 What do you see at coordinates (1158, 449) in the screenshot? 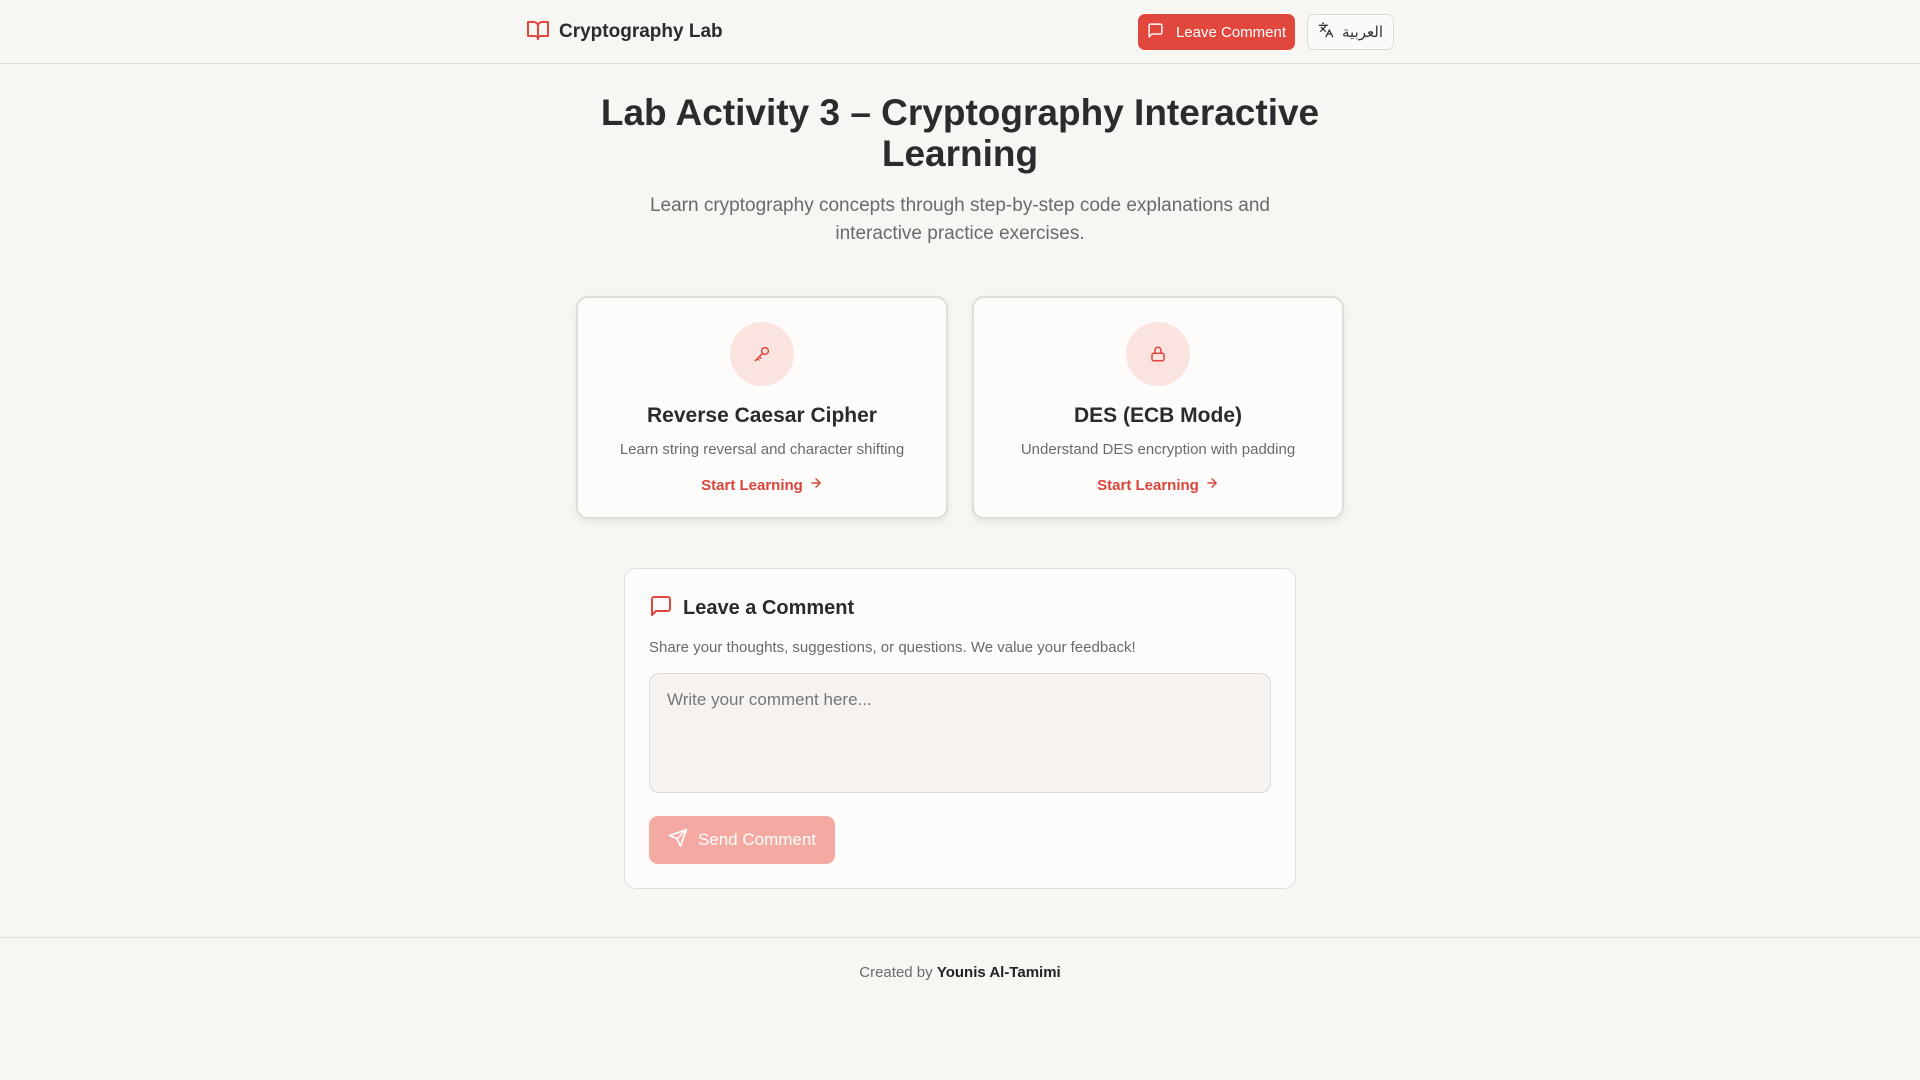
I see `card-description: Understand DES encryption with padding` at bounding box center [1158, 449].